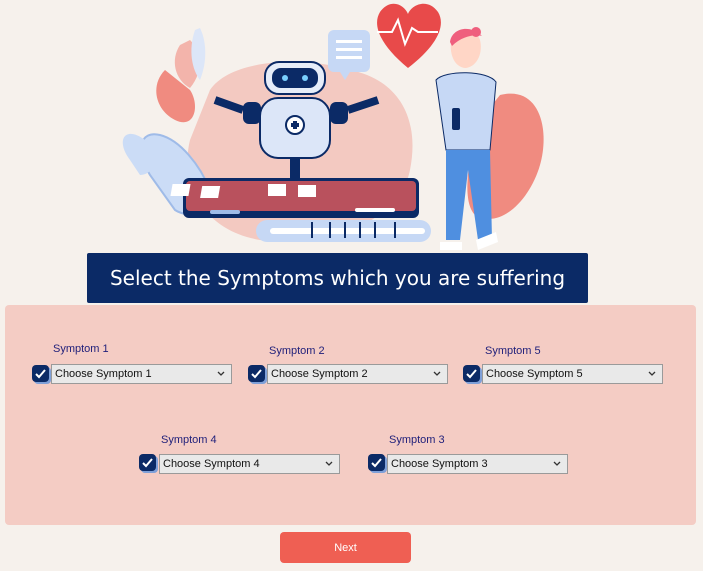 Image resolution: width=703 pixels, height=571 pixels. I want to click on doctor-illustration, so click(466, 138).